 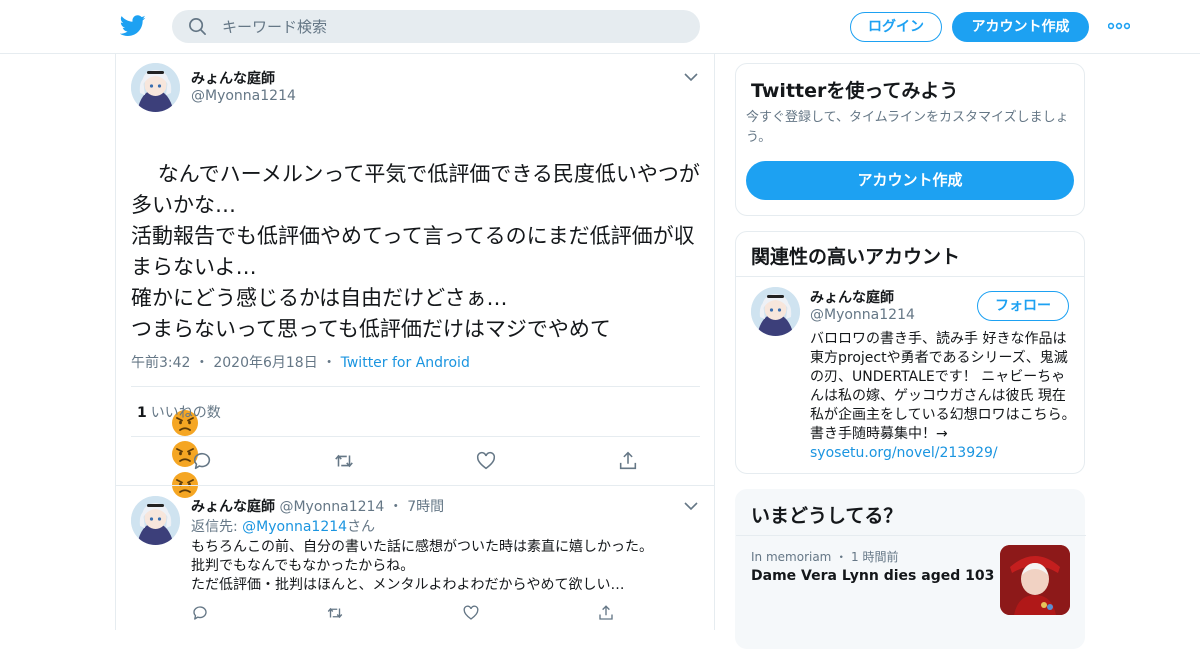 I want to click on follow-button: フォロー, so click(x=1023, y=306).